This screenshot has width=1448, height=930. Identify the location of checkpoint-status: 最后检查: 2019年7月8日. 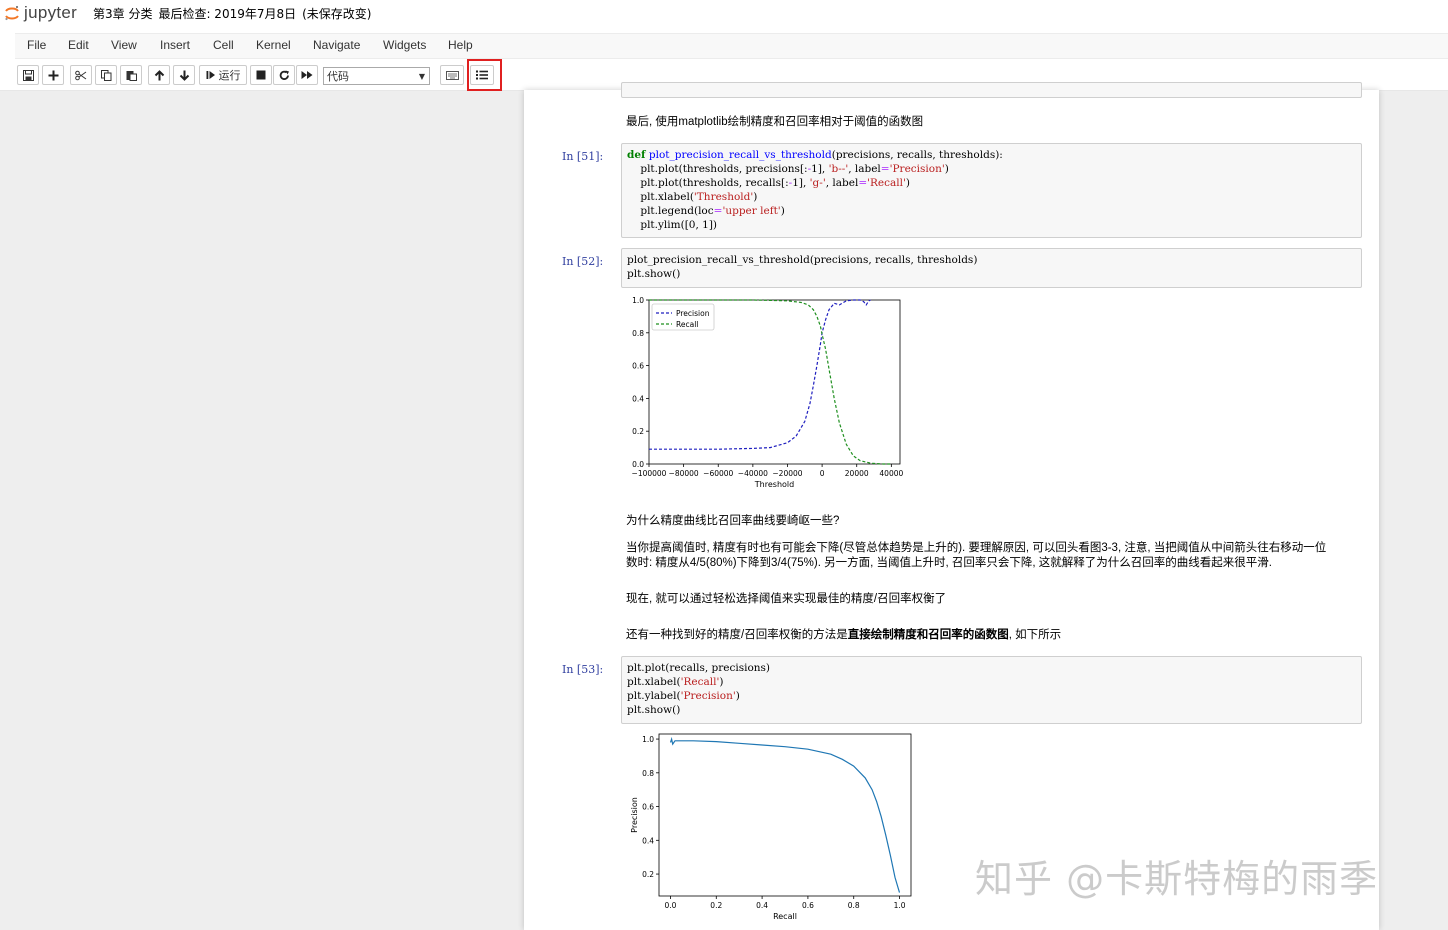
(227, 14).